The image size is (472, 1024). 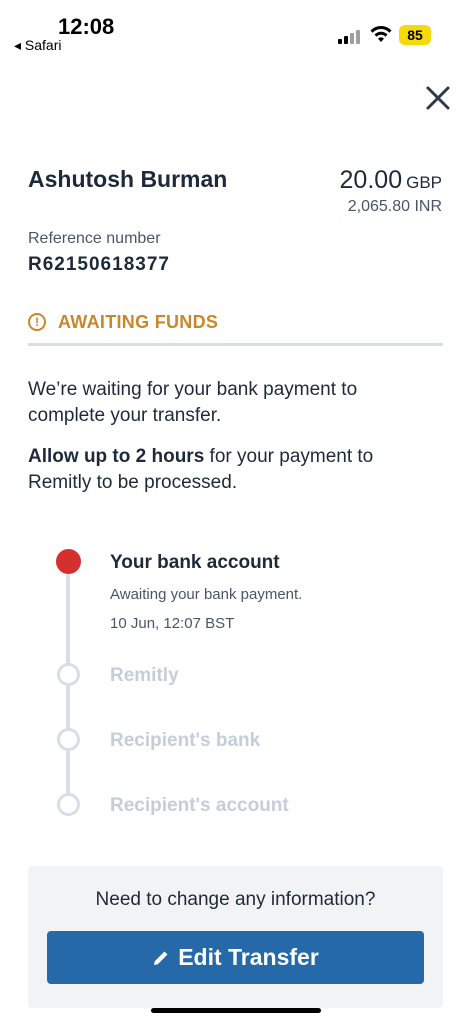 I want to click on pencil-icon, so click(x=161, y=958).